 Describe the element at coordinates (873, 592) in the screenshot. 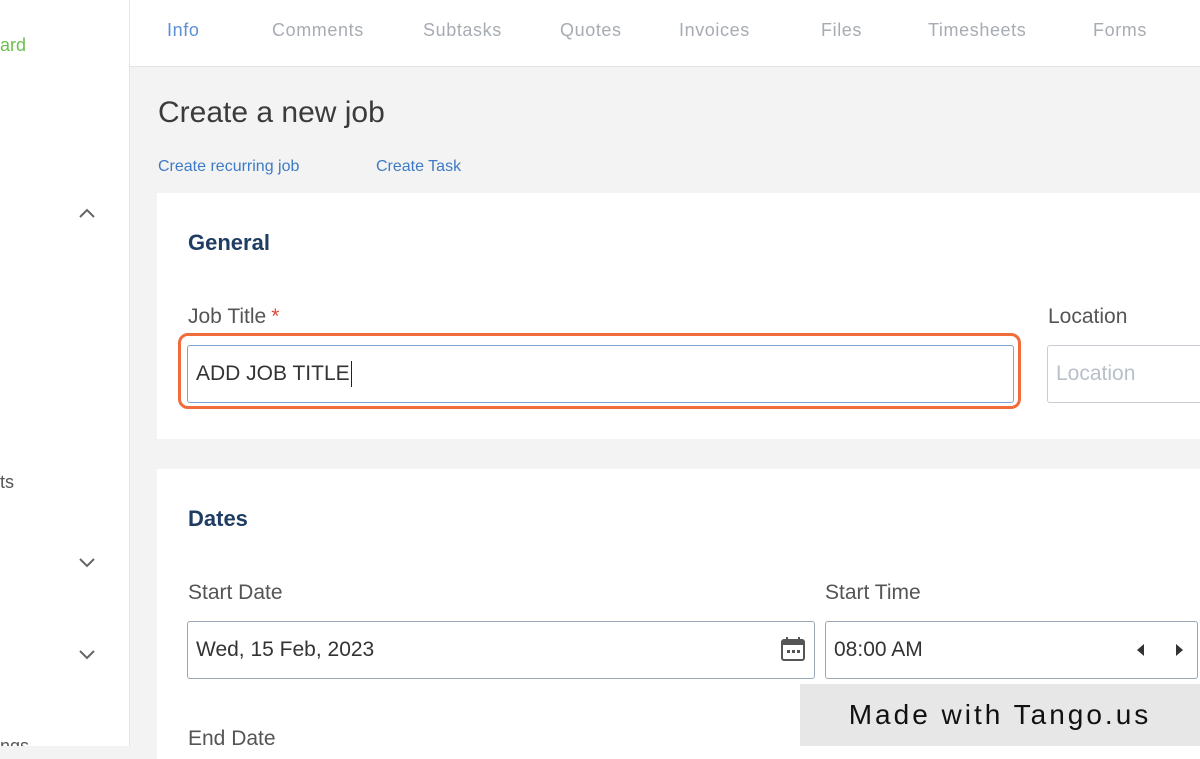

I see `start-time-label: Start Time` at that location.